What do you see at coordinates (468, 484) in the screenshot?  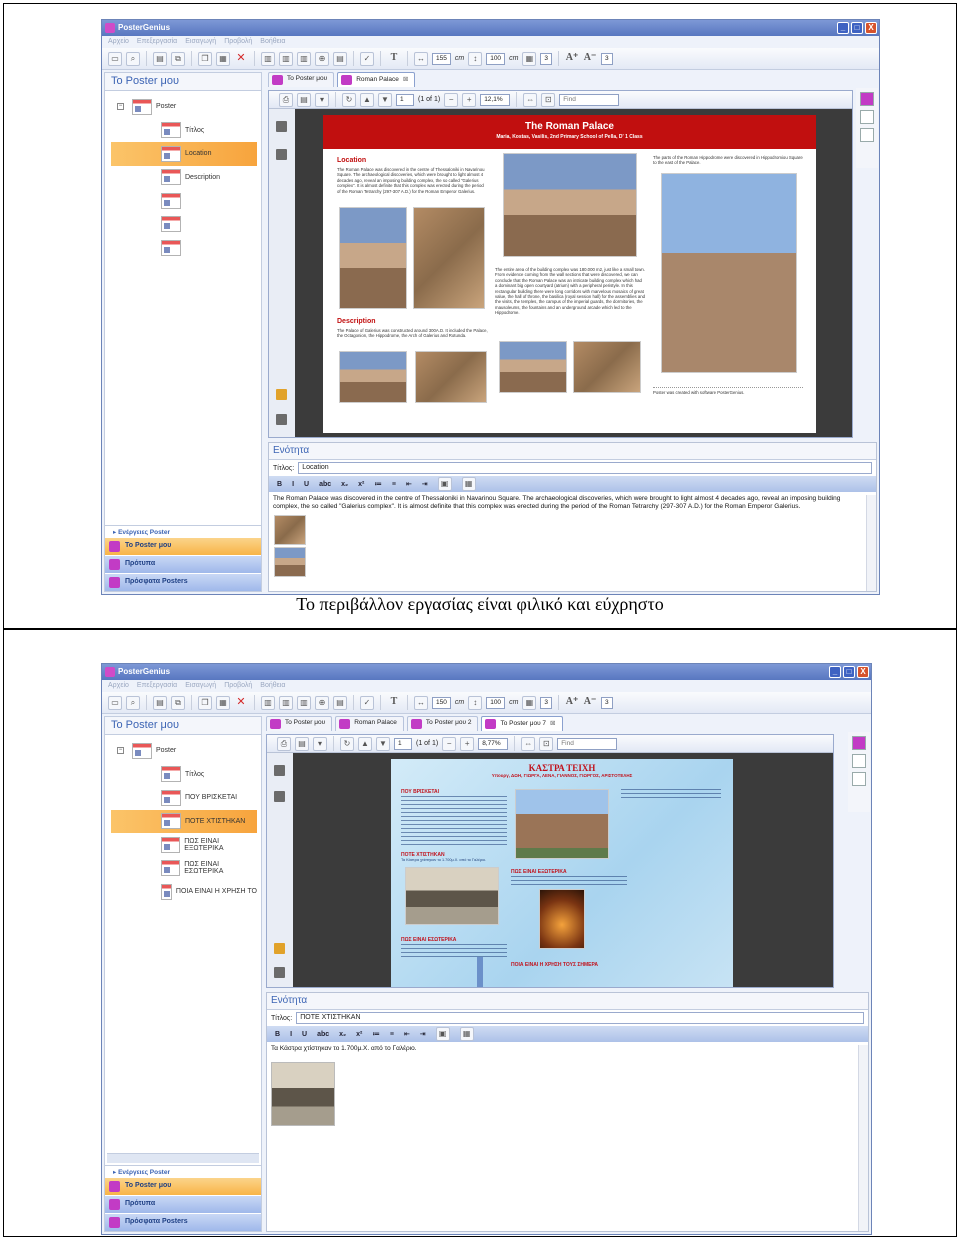 I see `insert-table-icon: ▦` at bounding box center [468, 484].